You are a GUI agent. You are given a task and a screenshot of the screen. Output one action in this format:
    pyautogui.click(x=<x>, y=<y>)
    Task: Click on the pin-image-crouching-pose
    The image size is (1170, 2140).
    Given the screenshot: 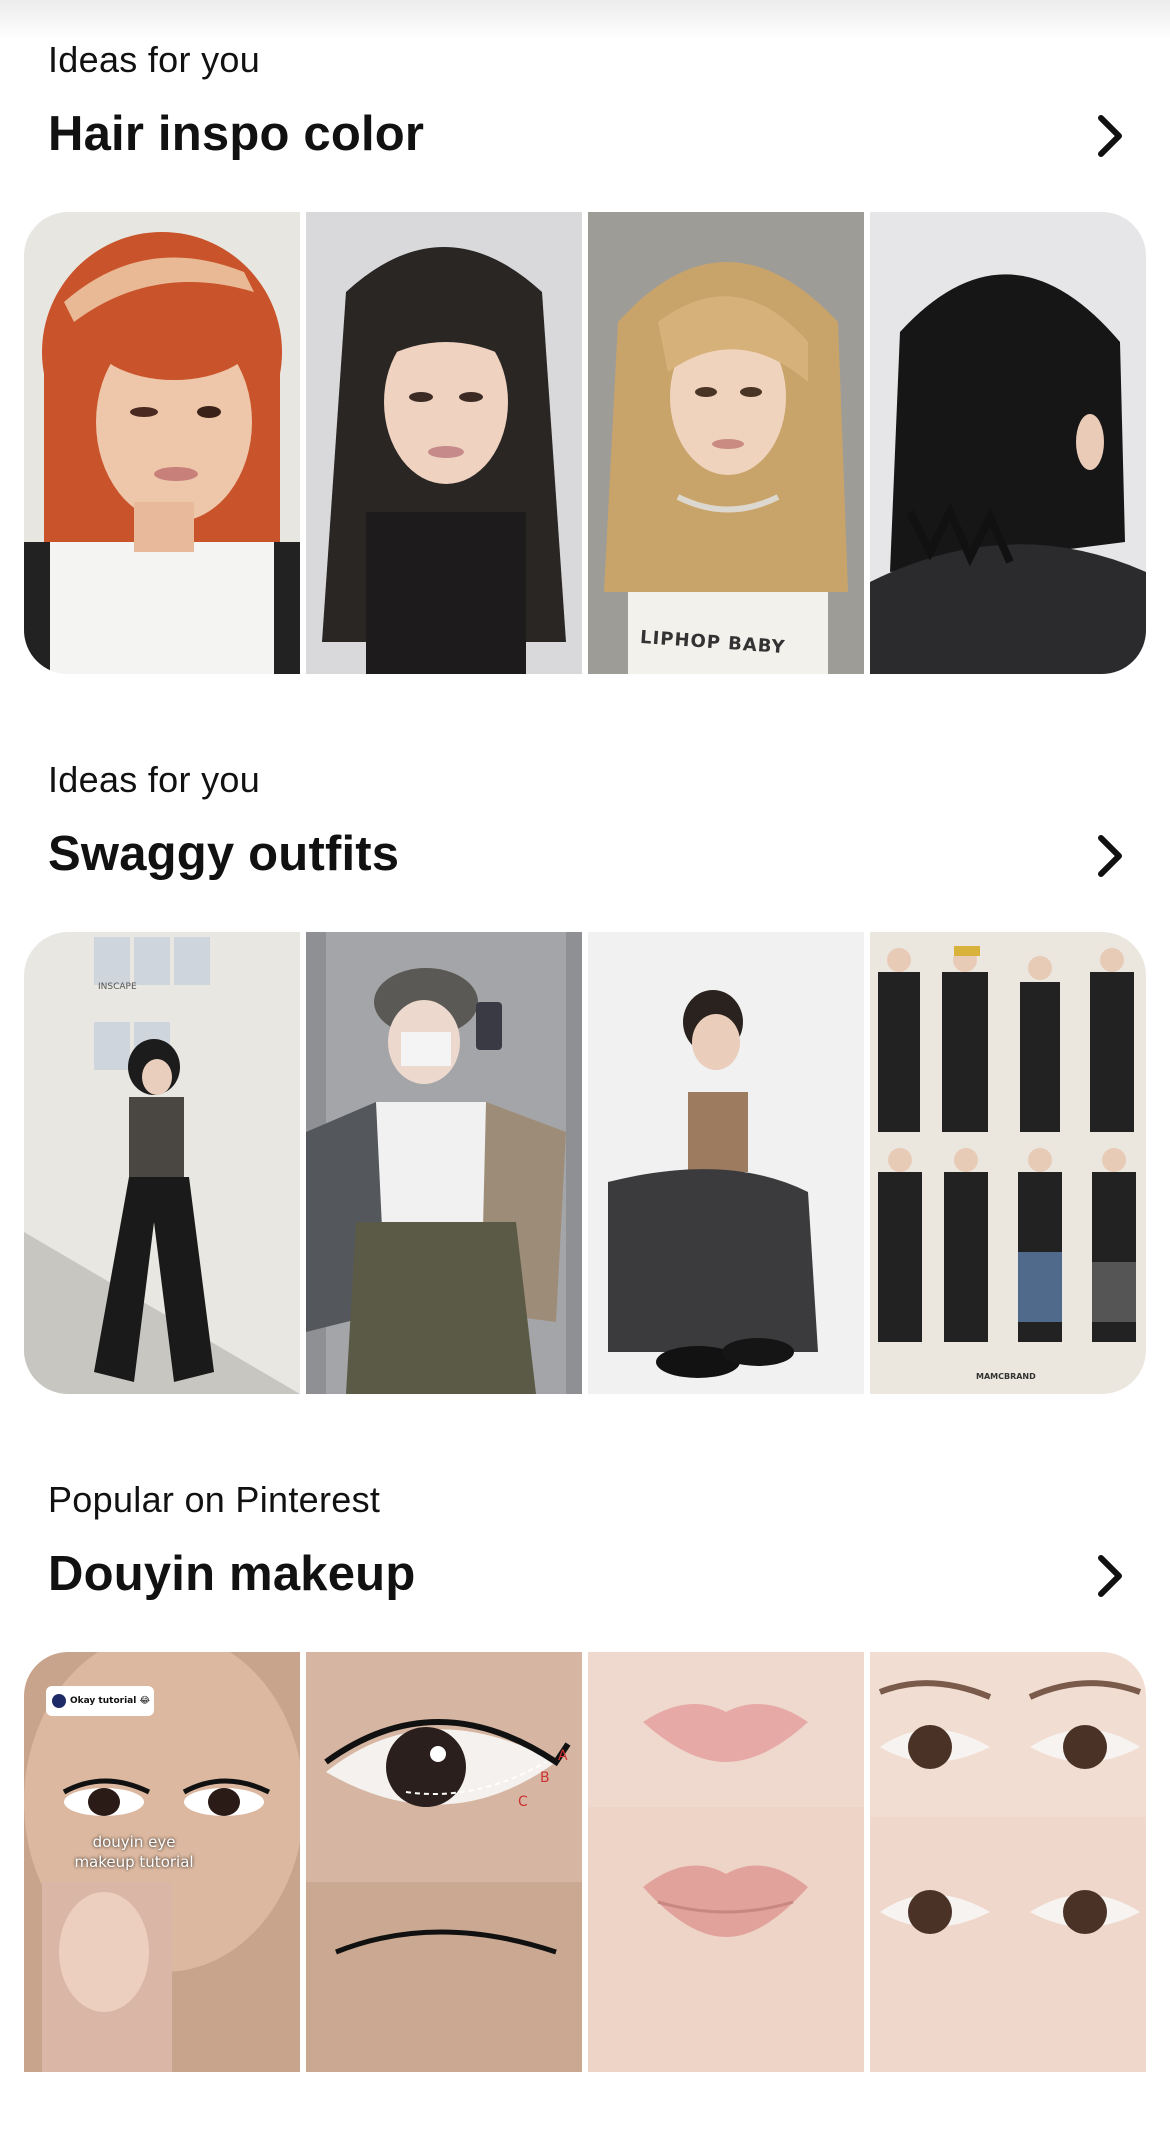 What is the action you would take?
    pyautogui.click(x=726, y=1163)
    